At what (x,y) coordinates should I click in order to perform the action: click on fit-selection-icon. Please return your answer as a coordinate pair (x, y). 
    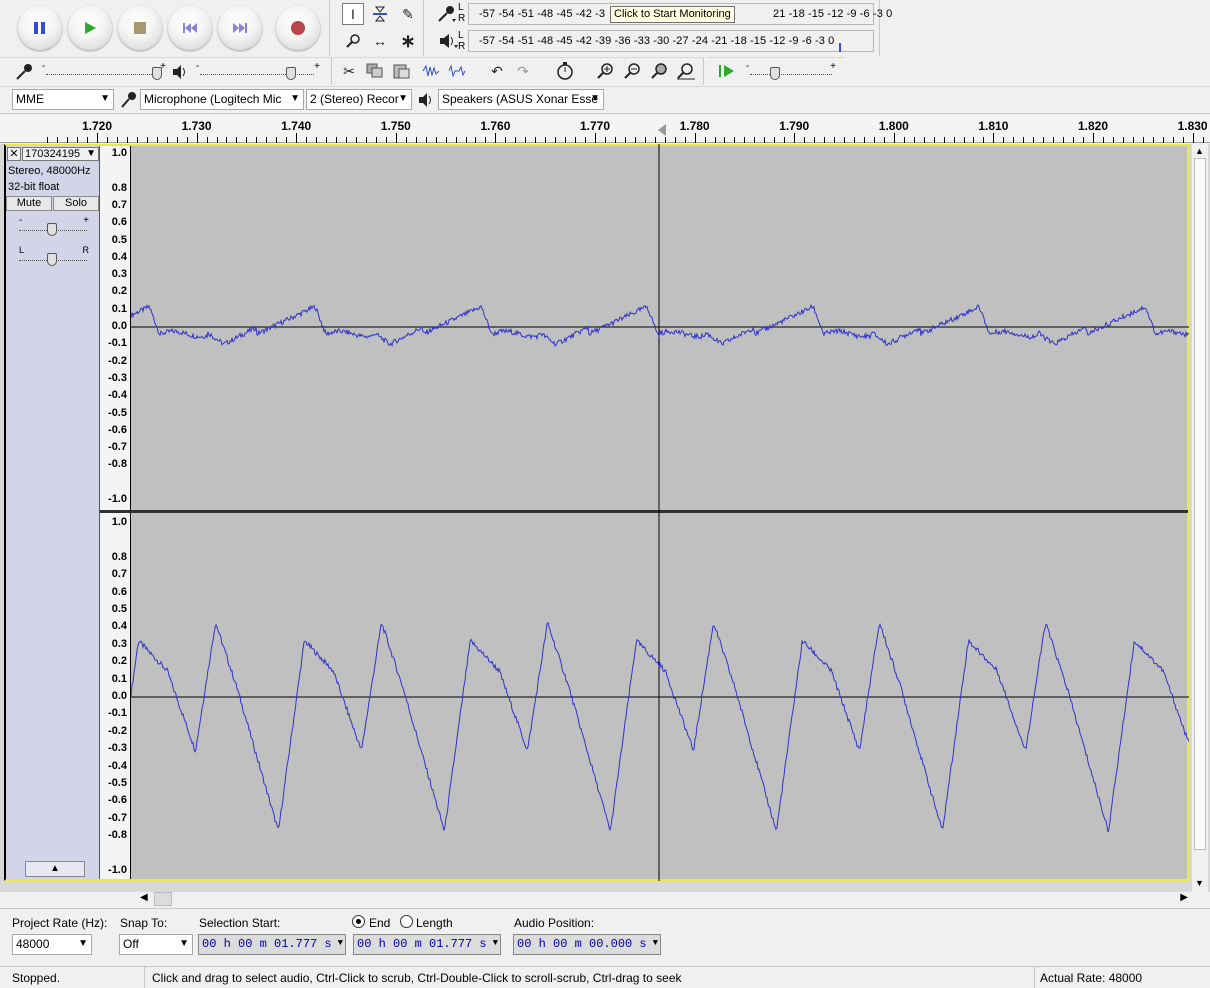
    Looking at the image, I should click on (659, 71).